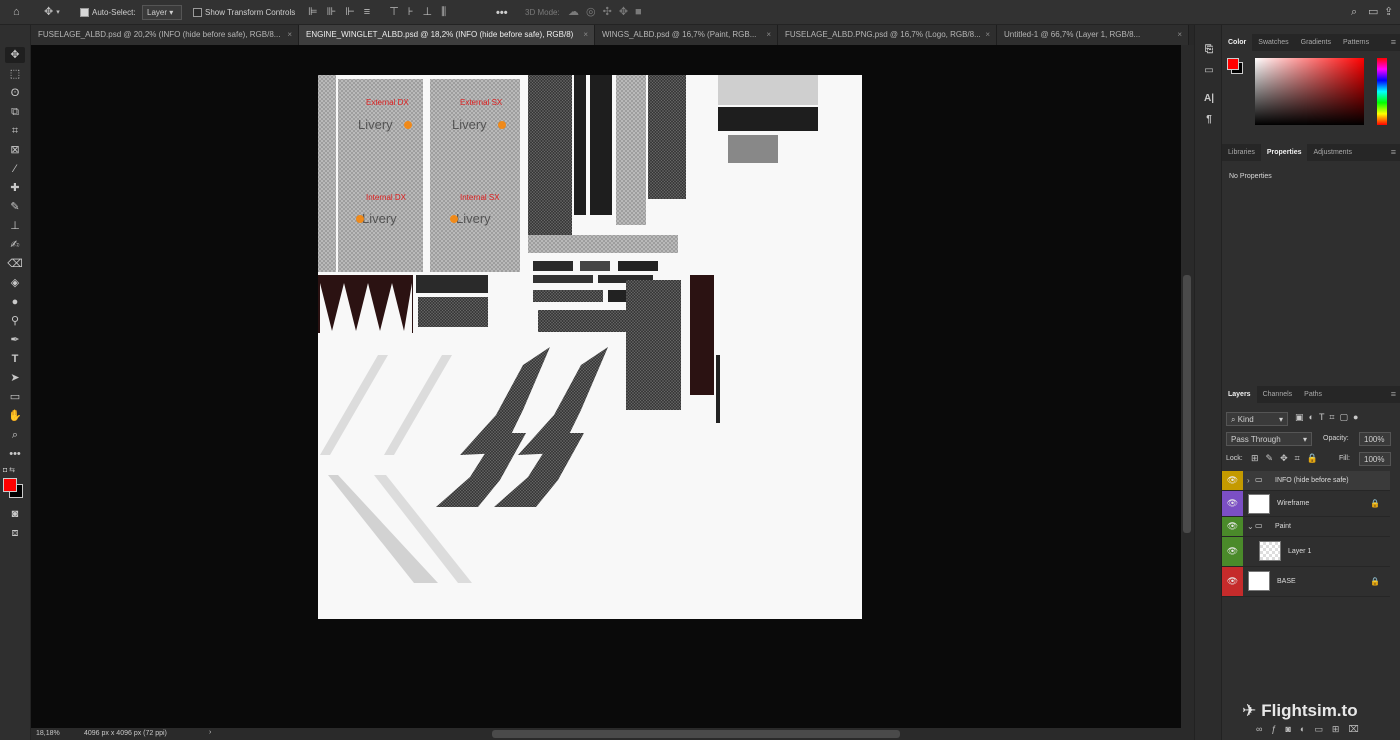 Image resolution: width=1400 pixels, height=740 pixels. I want to click on zoom-tool-icon: ⌕, so click(15, 435).